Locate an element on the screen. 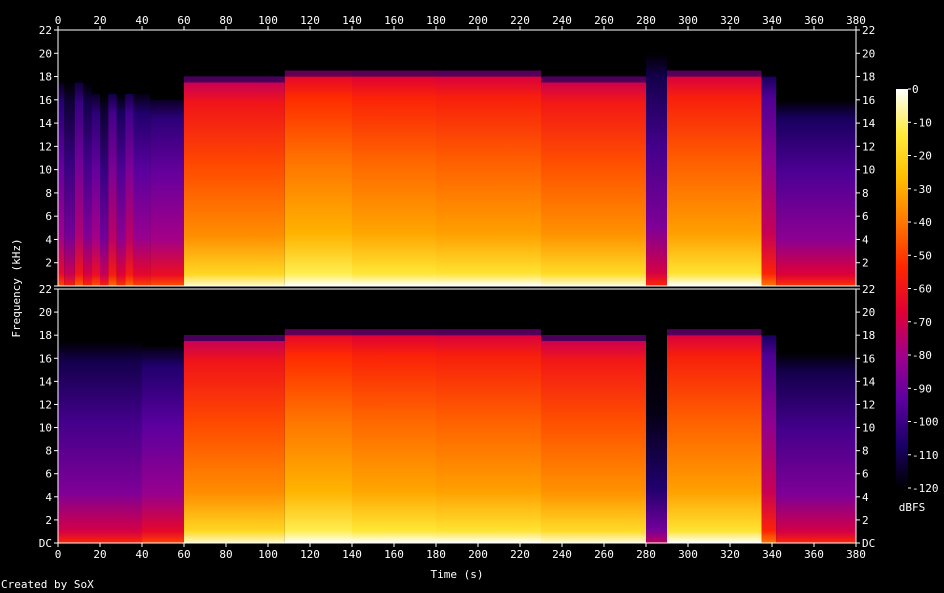  x-tick-label: 280 is located at coordinates (646, 554).